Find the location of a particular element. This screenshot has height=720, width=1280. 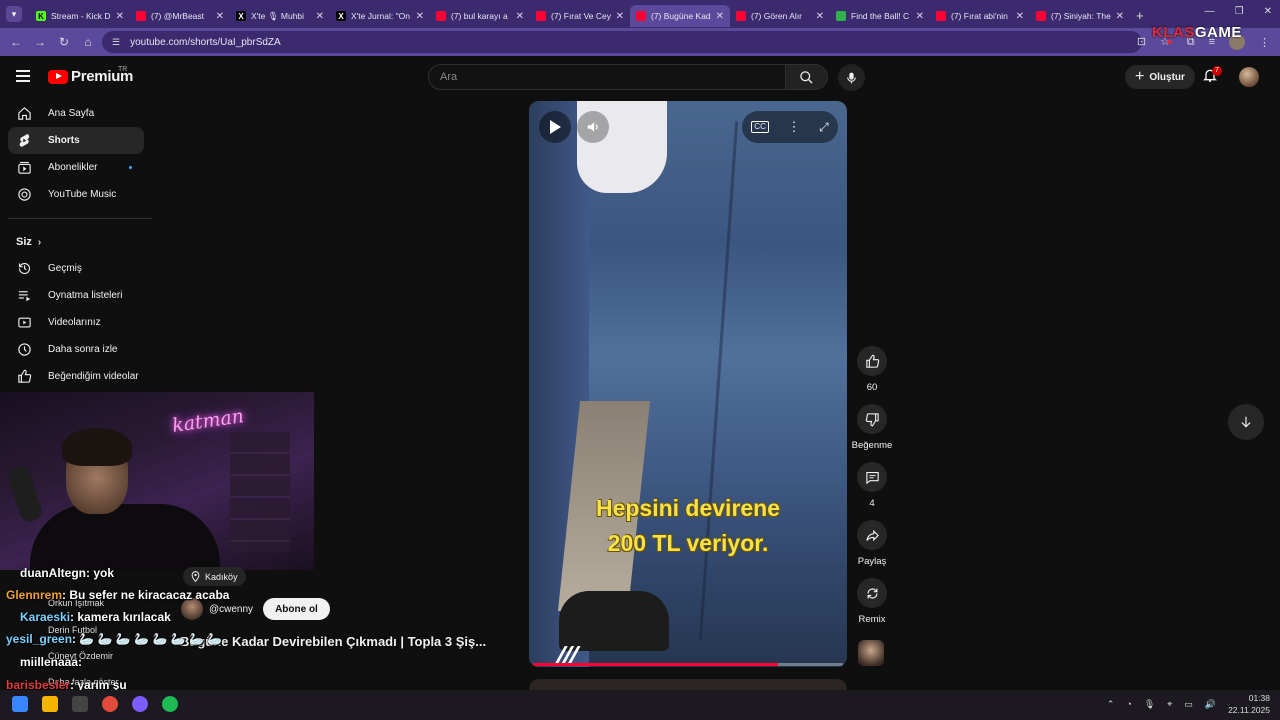

share-icon is located at coordinates (872, 535).